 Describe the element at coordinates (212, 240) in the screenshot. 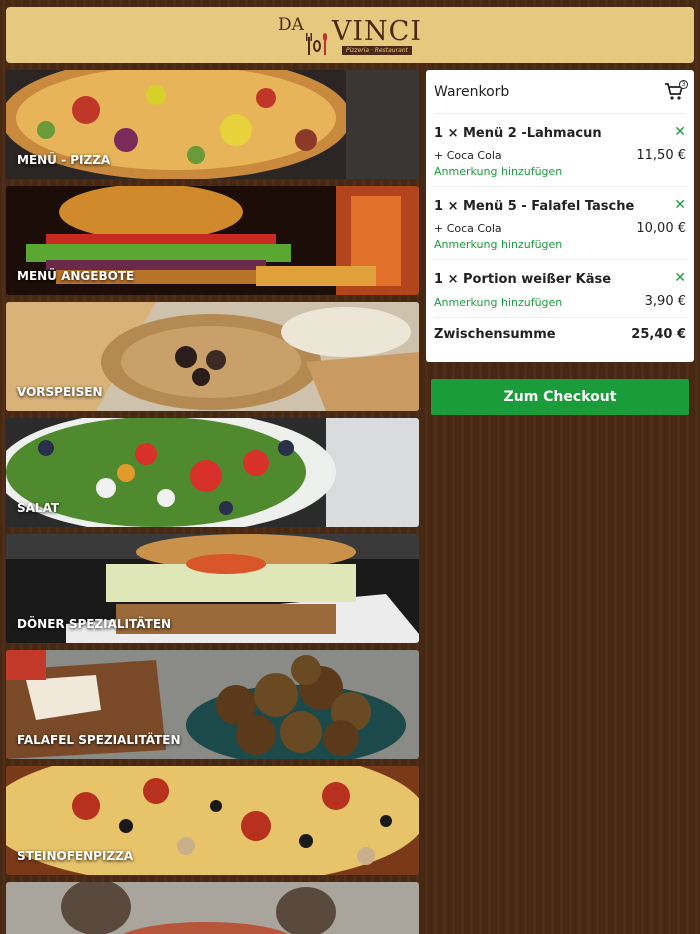

I see `category-tile-menu-angebote: MENÜ ANGEBOTE` at that location.